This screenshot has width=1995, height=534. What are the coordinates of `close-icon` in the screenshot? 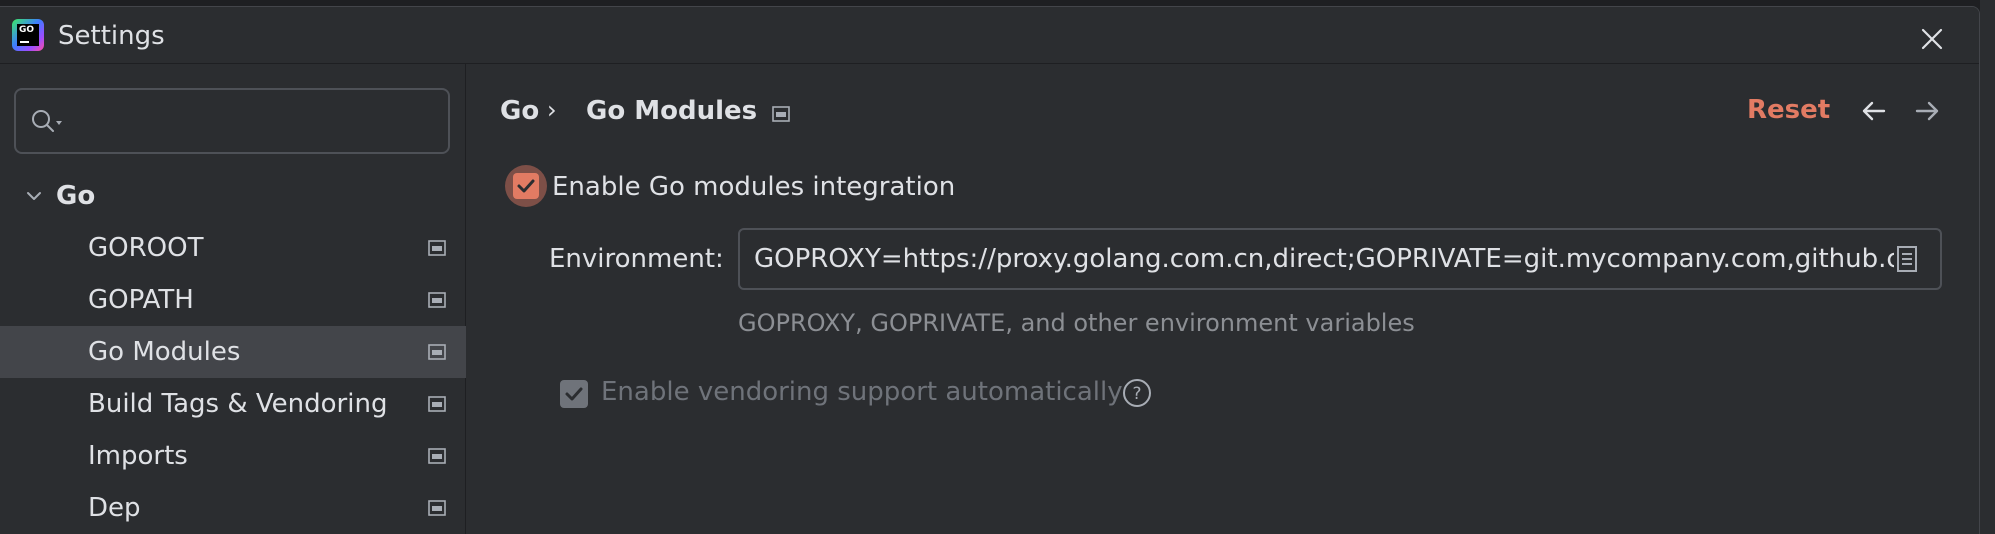 It's located at (1932, 39).